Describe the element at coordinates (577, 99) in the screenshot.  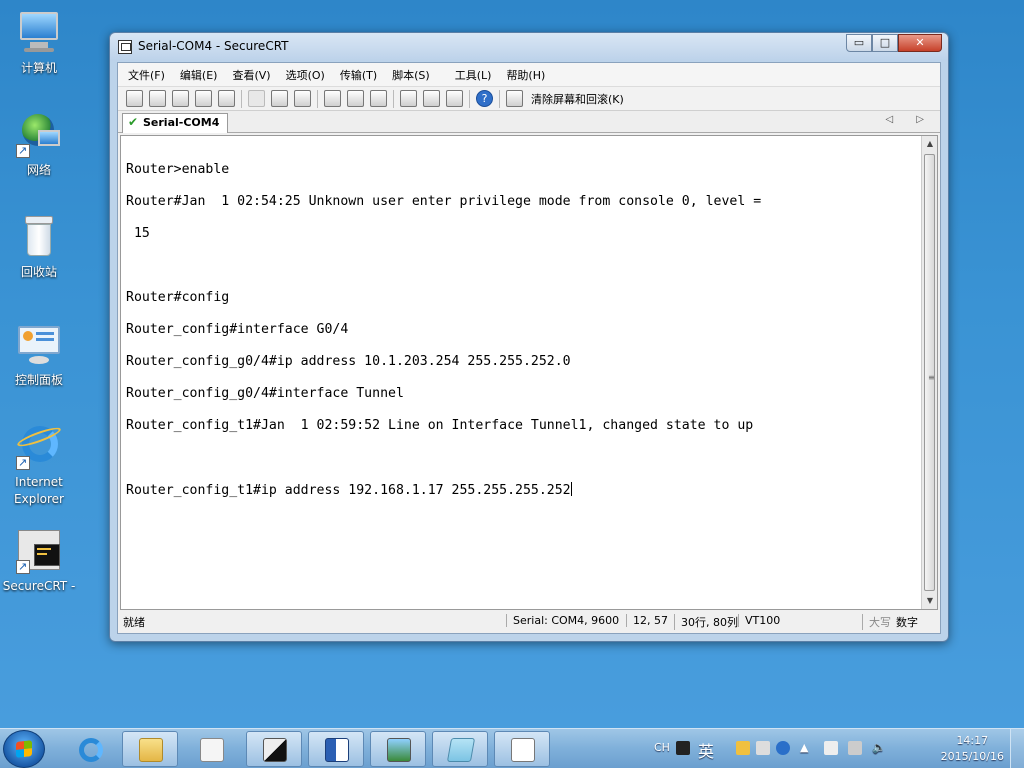
I see `clear-screen-button: 清除屏幕和回滚(K)` at that location.